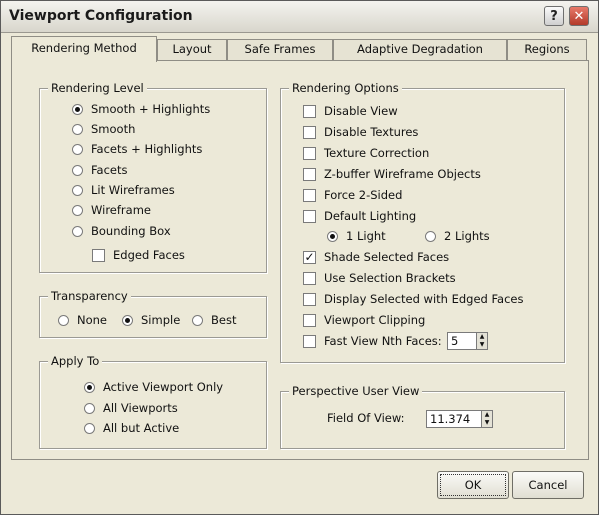 The height and width of the screenshot is (515, 599). I want to click on radio-facets-highlights: Facets + Highlights, so click(137, 149).